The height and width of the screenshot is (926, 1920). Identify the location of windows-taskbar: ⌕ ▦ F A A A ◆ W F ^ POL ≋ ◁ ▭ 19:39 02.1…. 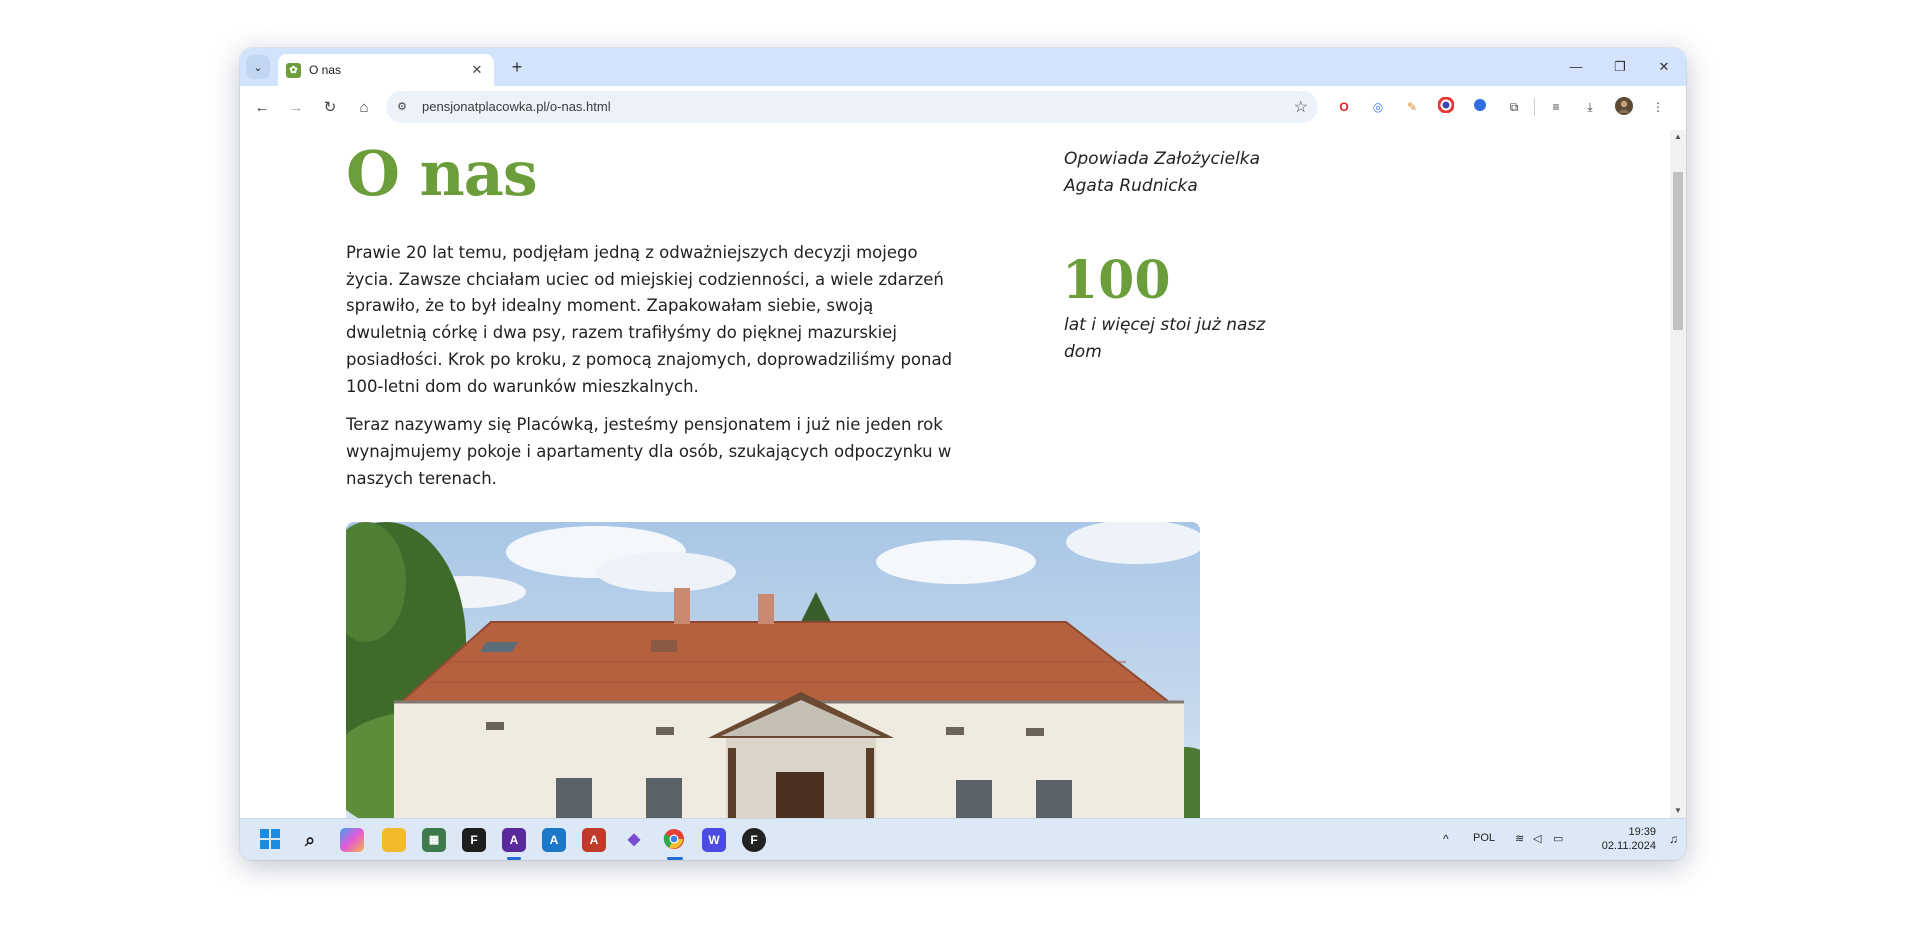
(963, 839).